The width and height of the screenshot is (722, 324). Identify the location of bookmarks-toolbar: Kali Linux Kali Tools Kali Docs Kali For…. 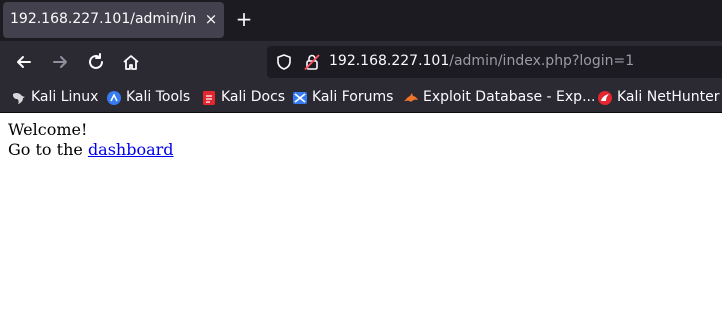
(361, 98).